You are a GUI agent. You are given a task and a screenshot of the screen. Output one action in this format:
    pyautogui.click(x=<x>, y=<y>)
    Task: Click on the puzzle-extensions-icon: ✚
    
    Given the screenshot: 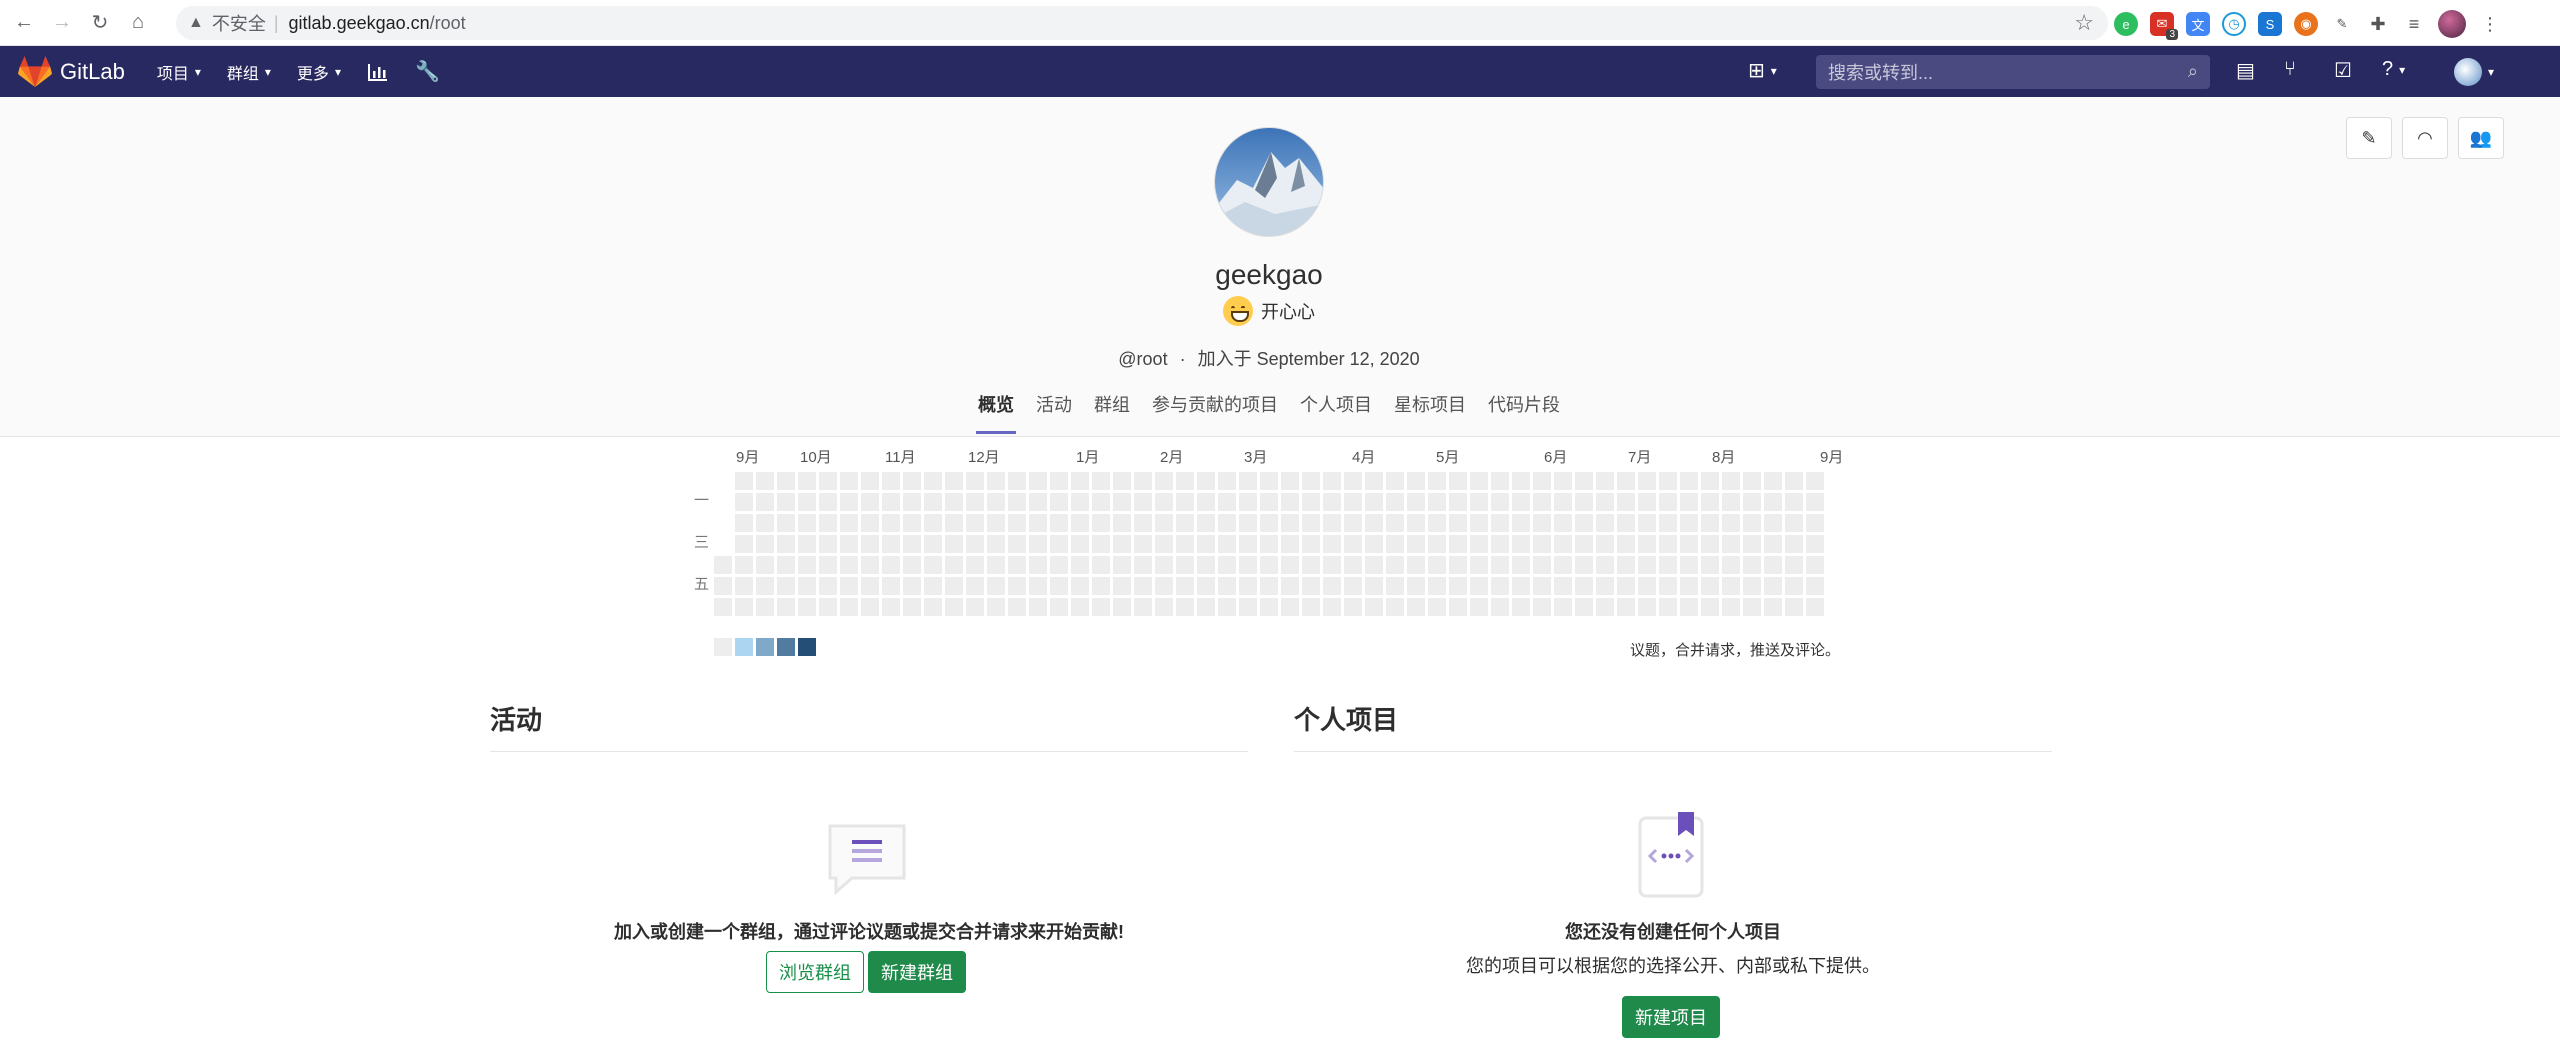 What is the action you would take?
    pyautogui.click(x=2378, y=24)
    